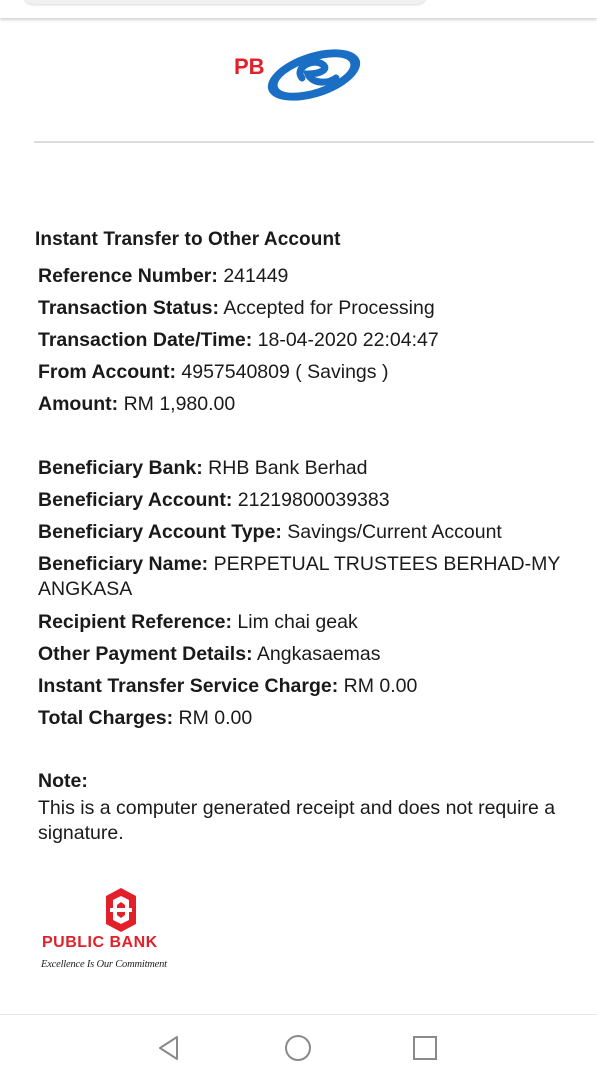 This screenshot has width=597, height=1081. I want to click on from-account-value: 4957540809 ( Savings ), so click(285, 372).